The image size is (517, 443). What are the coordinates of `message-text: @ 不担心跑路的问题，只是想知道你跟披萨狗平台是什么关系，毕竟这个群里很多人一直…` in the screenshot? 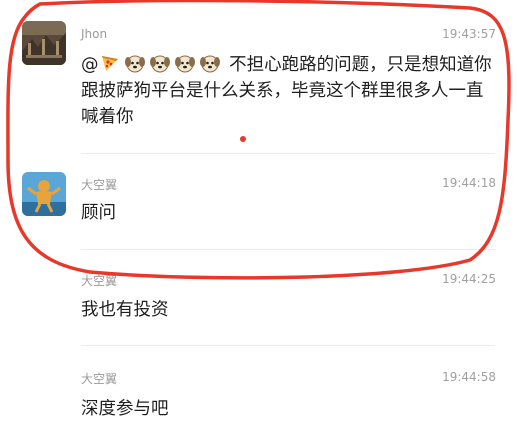 It's located at (288, 91).